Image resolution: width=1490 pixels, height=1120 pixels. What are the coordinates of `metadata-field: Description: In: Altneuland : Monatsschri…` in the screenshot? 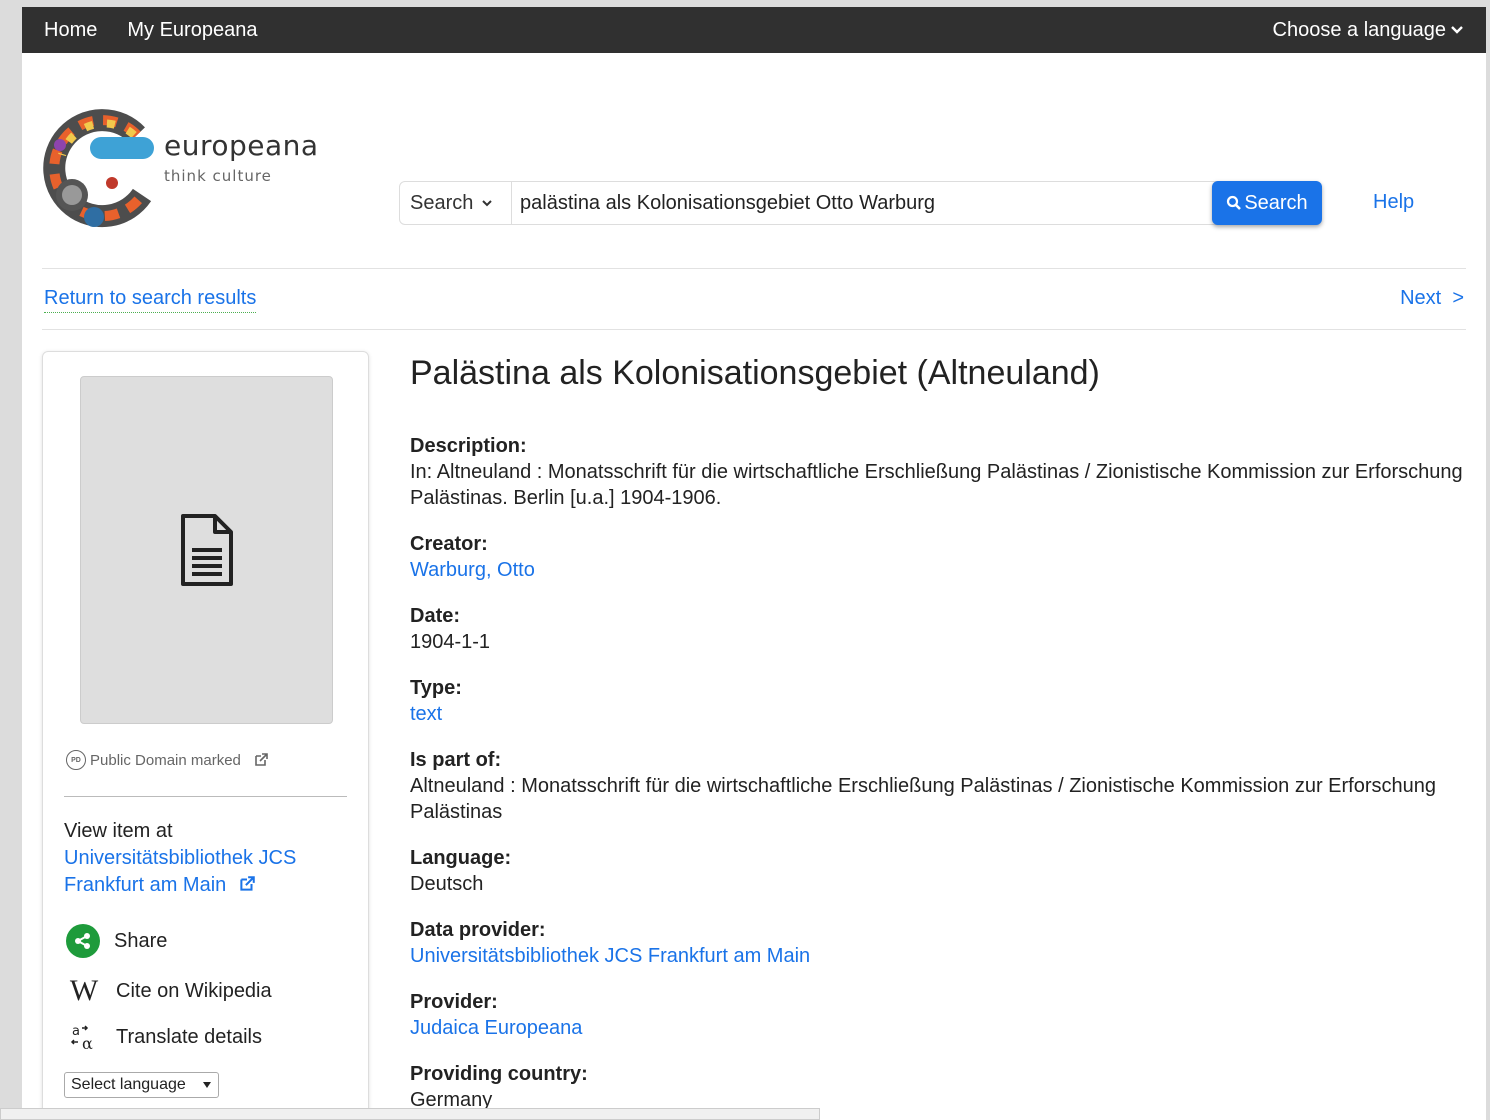 It's located at (940, 472).